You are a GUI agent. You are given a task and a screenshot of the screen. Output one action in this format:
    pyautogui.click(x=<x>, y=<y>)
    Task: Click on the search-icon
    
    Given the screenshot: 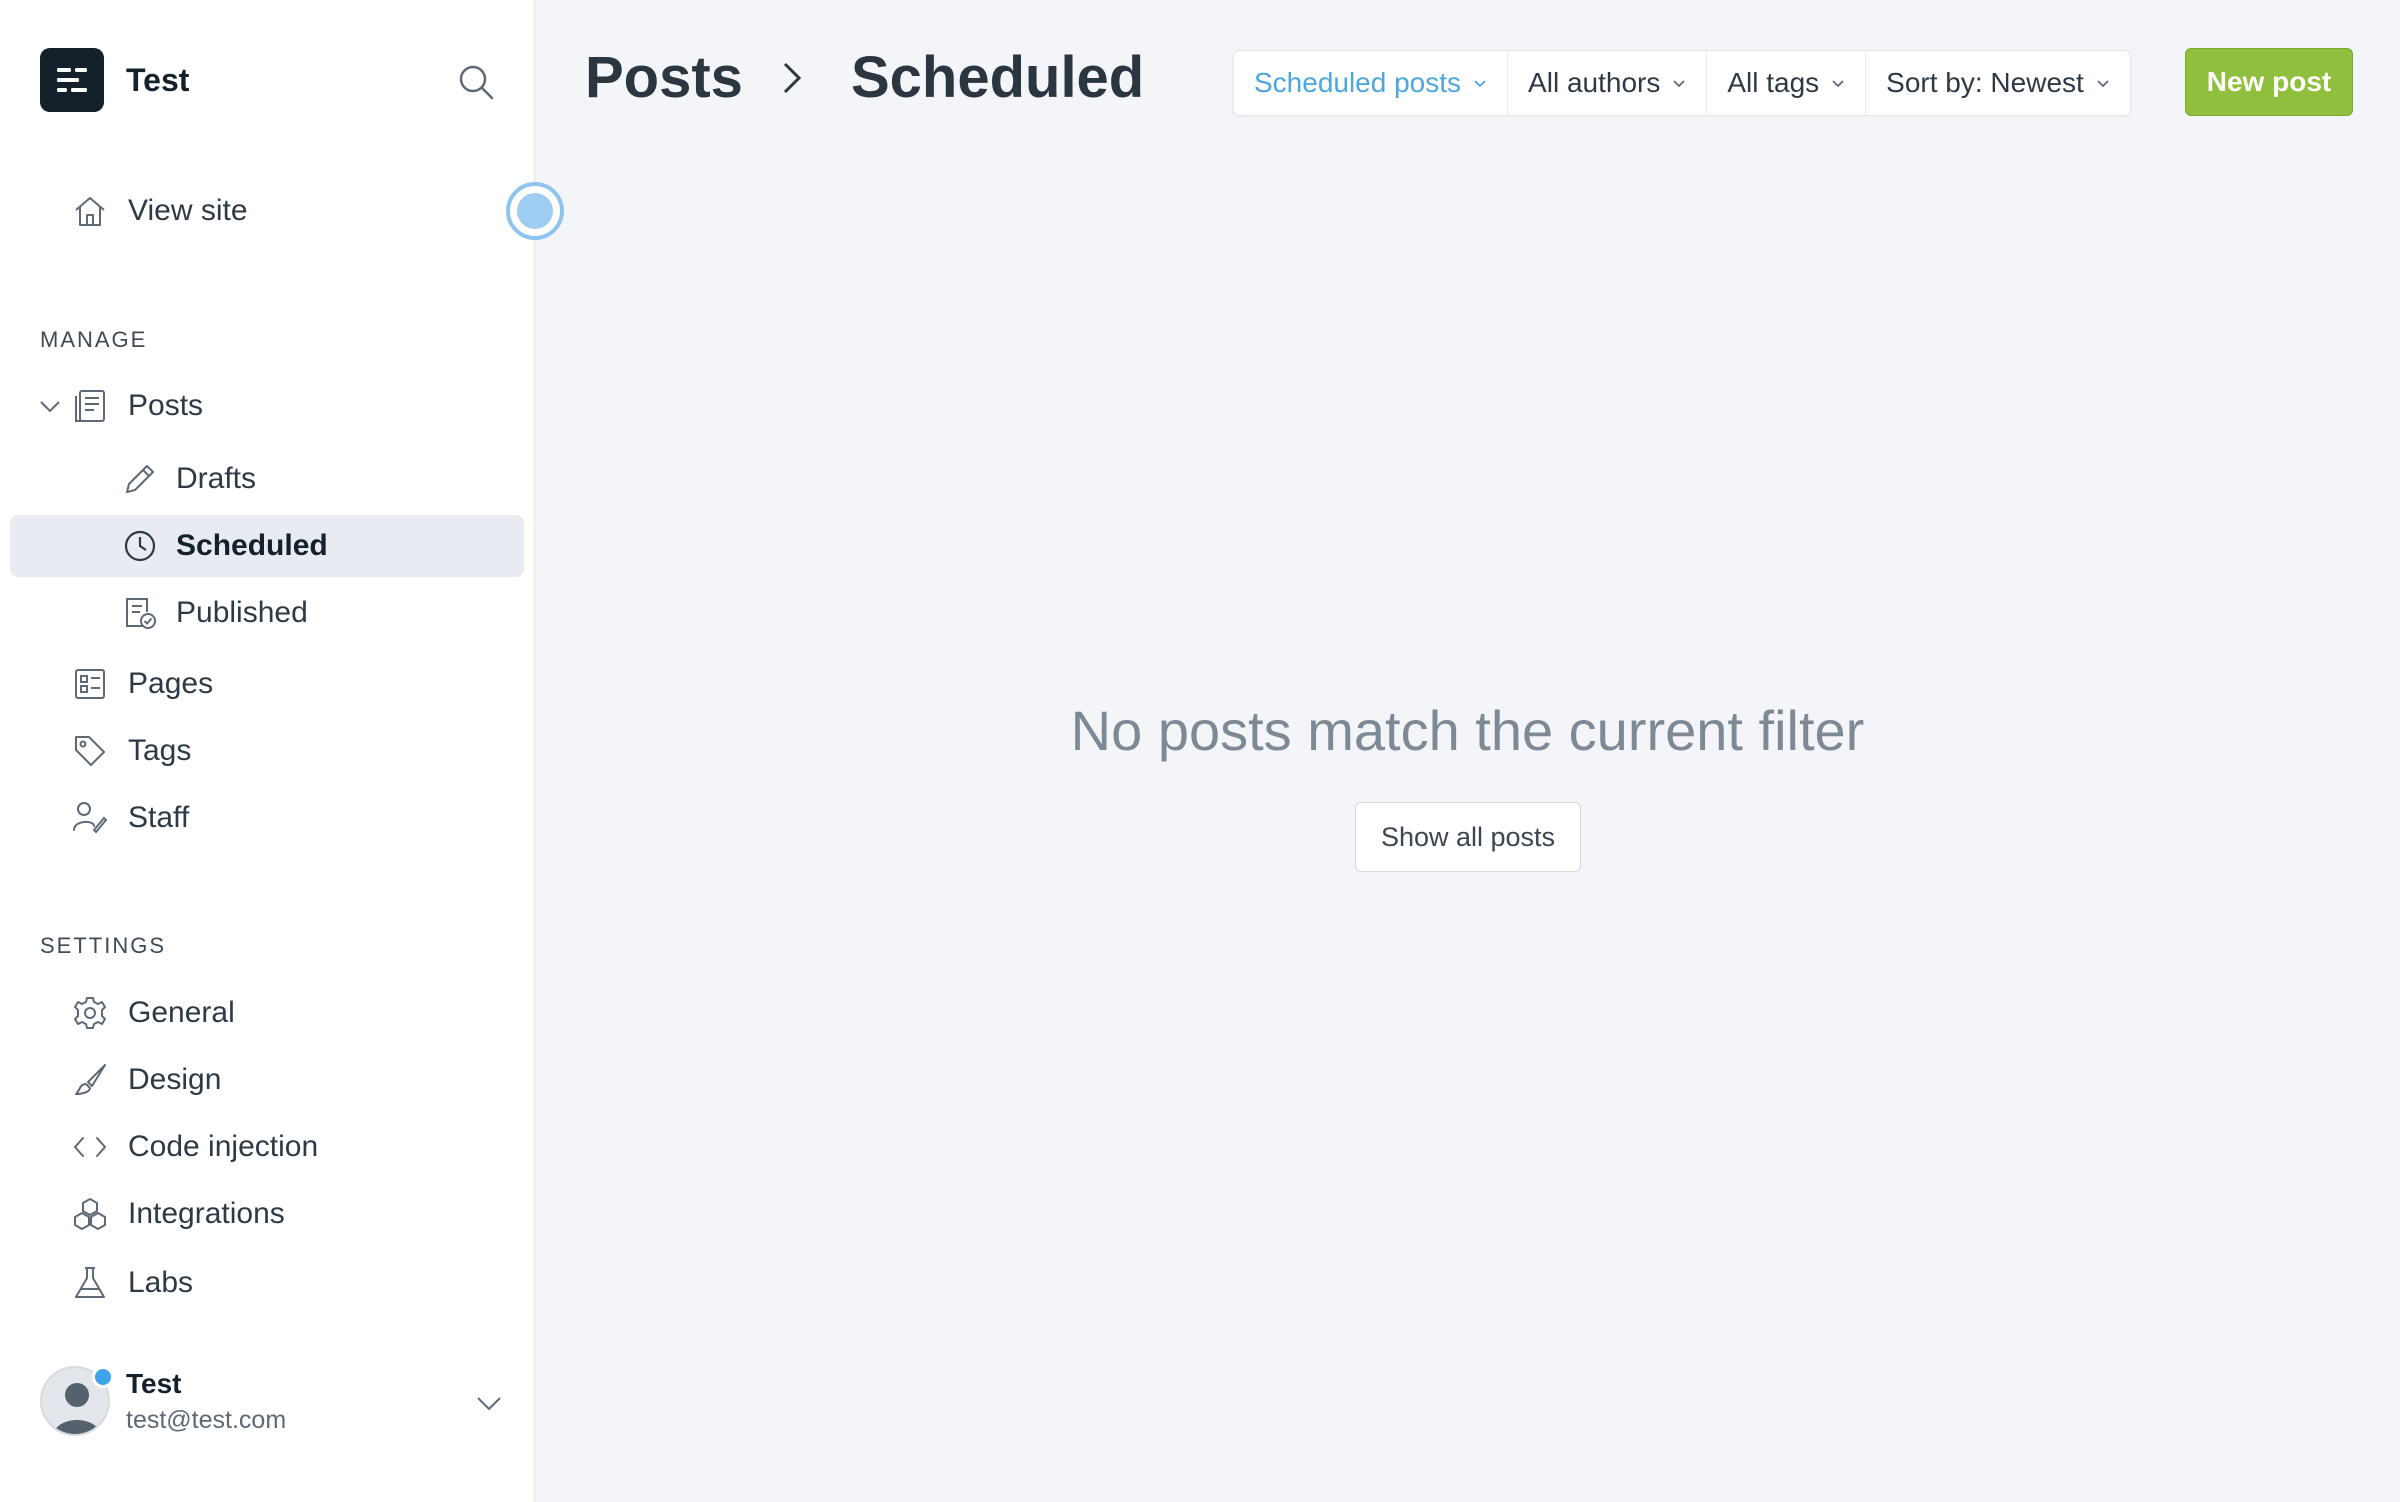 What is the action you would take?
    pyautogui.click(x=476, y=82)
    